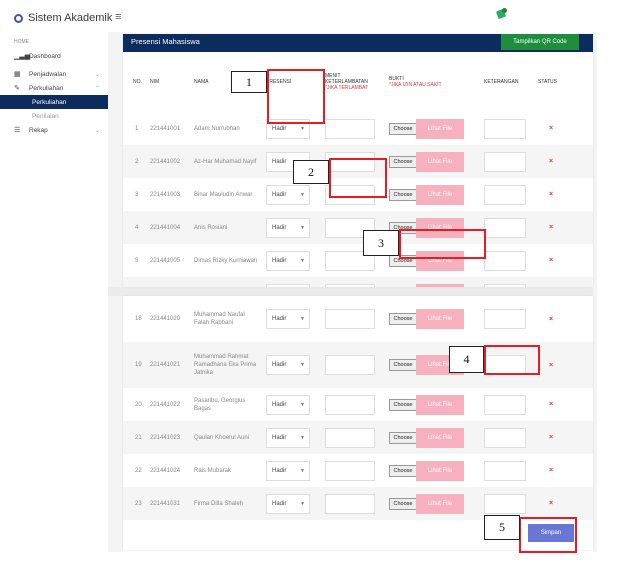  What do you see at coordinates (358, 43) in the screenshot?
I see `card-header: Presensi Mahasiswa Tampilkan QR Code` at bounding box center [358, 43].